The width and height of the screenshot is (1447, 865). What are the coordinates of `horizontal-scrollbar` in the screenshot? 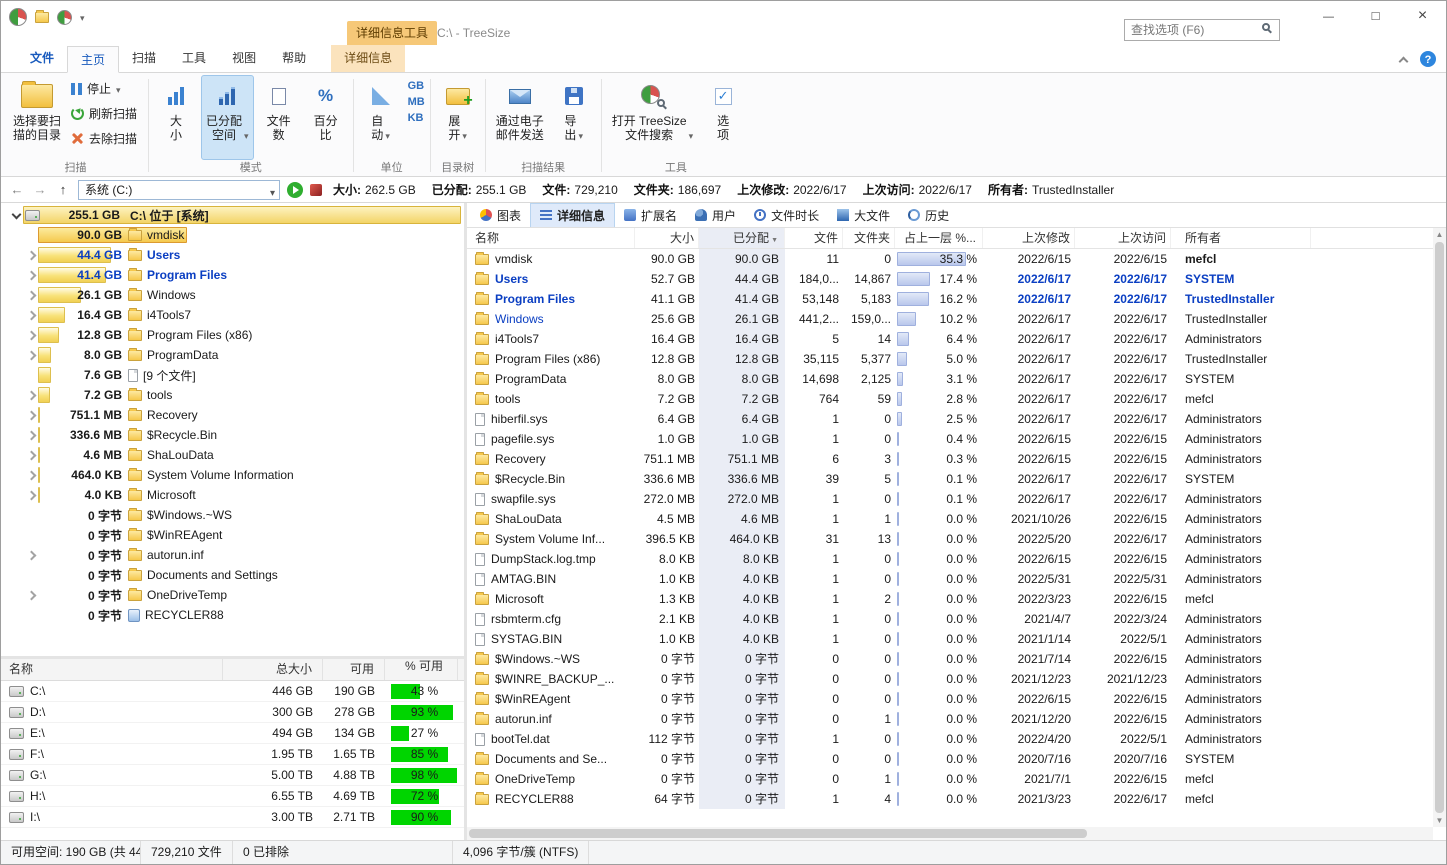 It's located at (950, 833).